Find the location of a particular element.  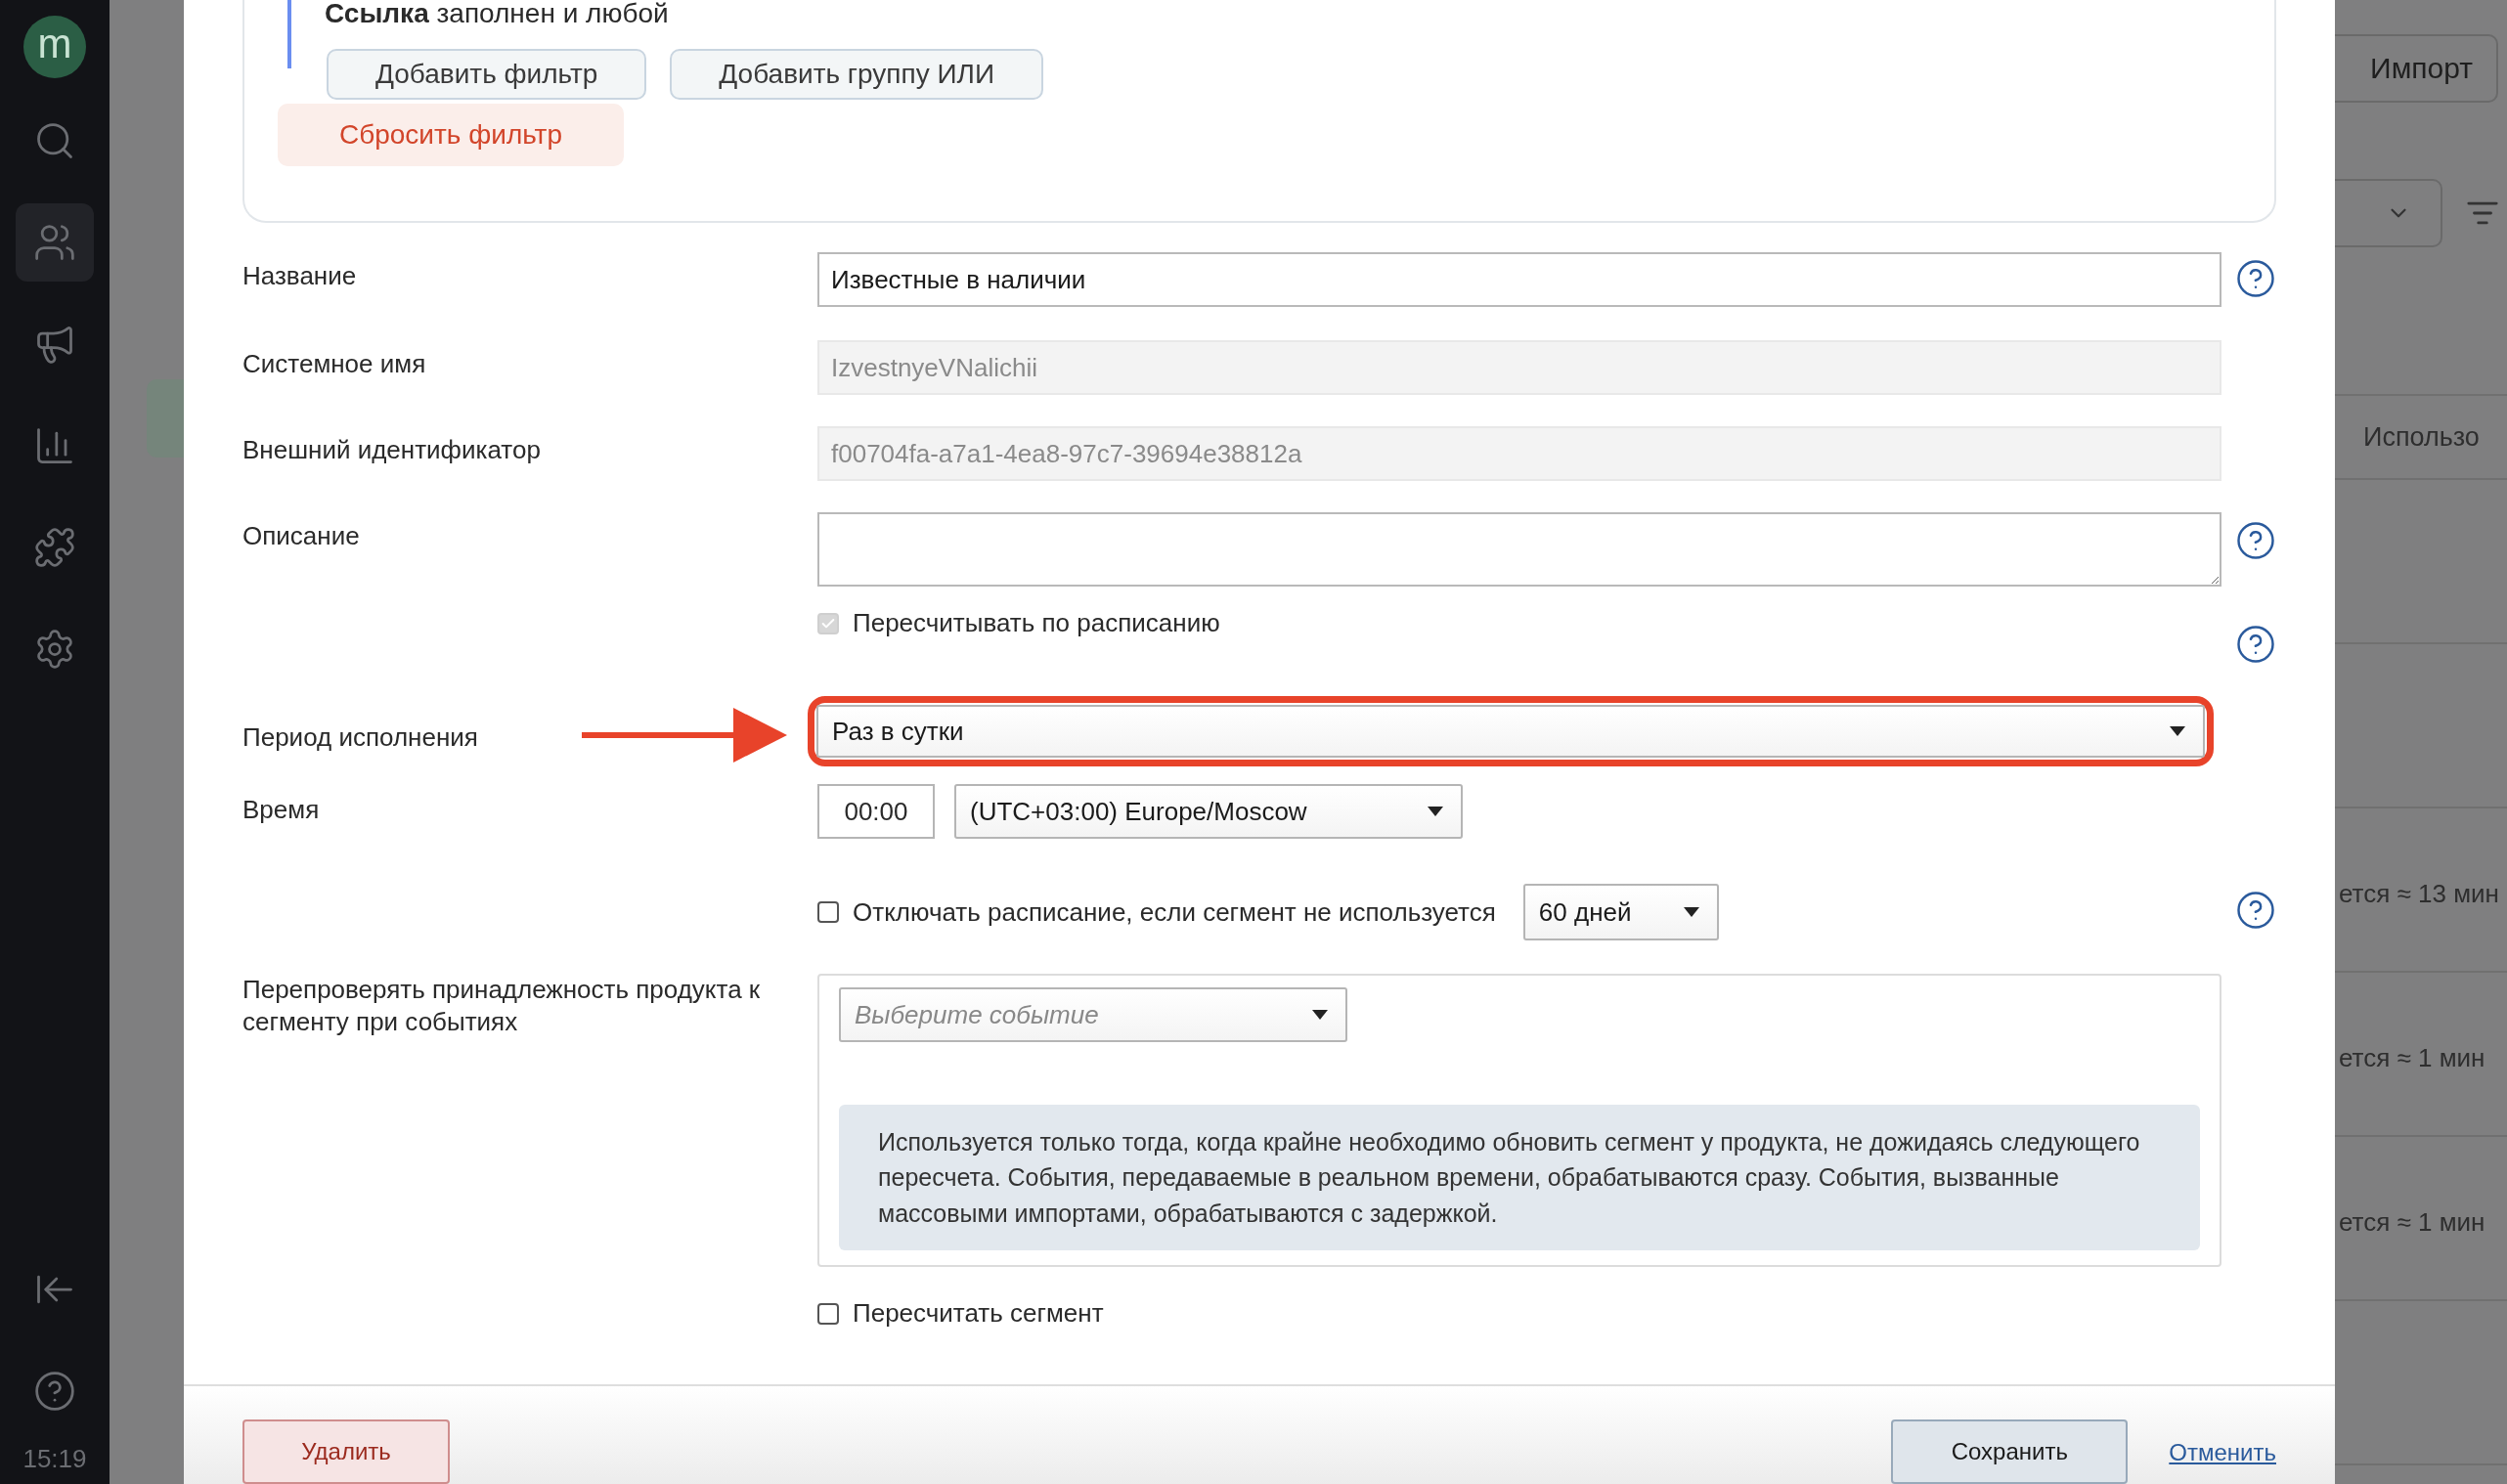

save-button: Сохранить is located at coordinates (2010, 1451).